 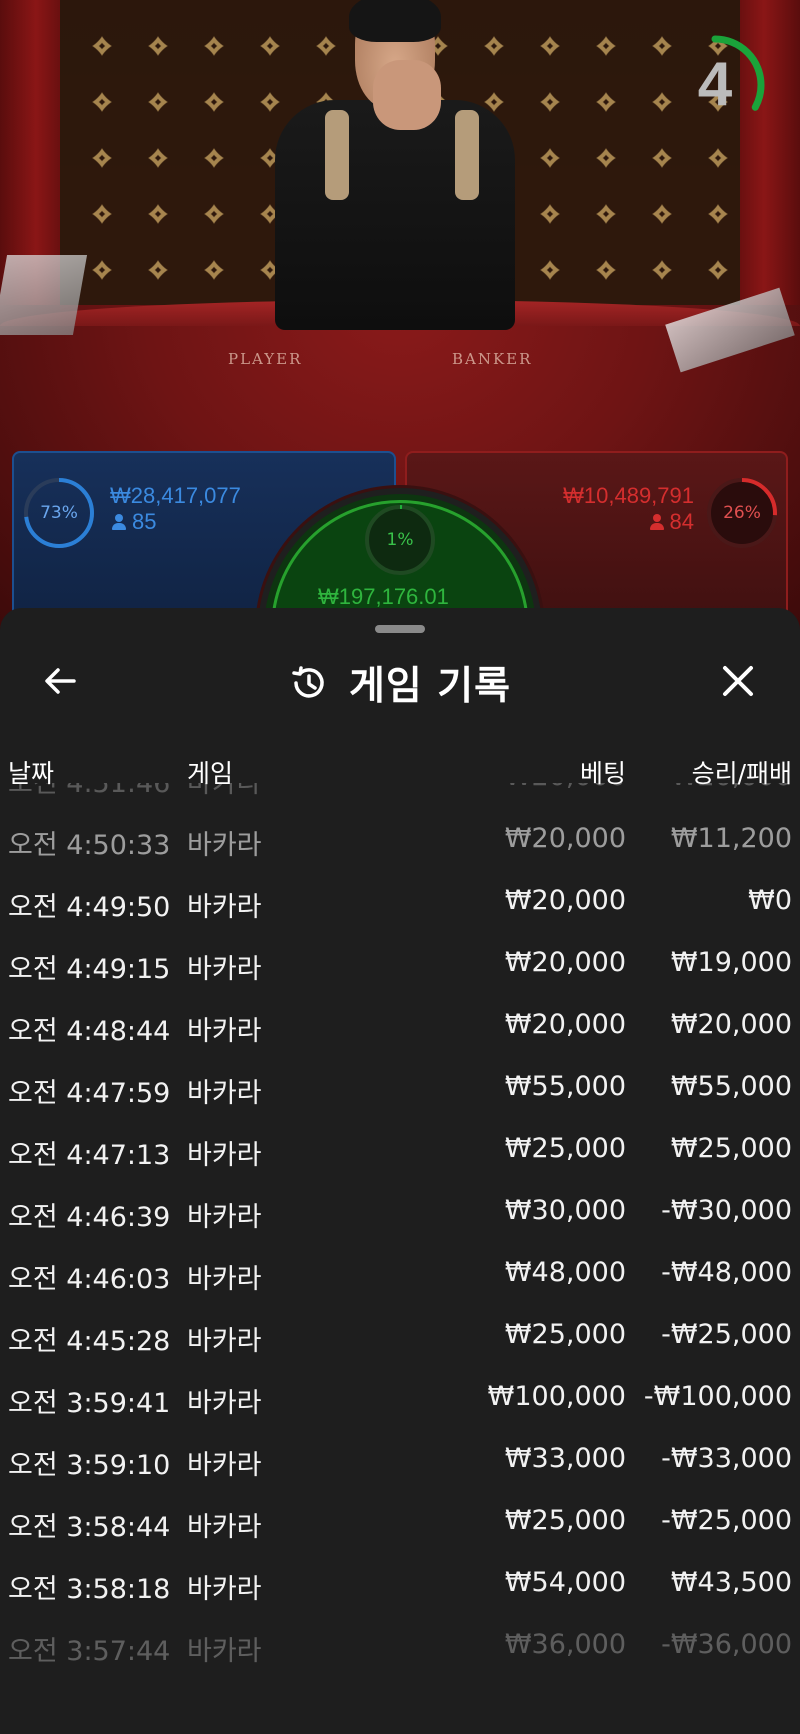 I want to click on dealer, so click(x=395, y=165).